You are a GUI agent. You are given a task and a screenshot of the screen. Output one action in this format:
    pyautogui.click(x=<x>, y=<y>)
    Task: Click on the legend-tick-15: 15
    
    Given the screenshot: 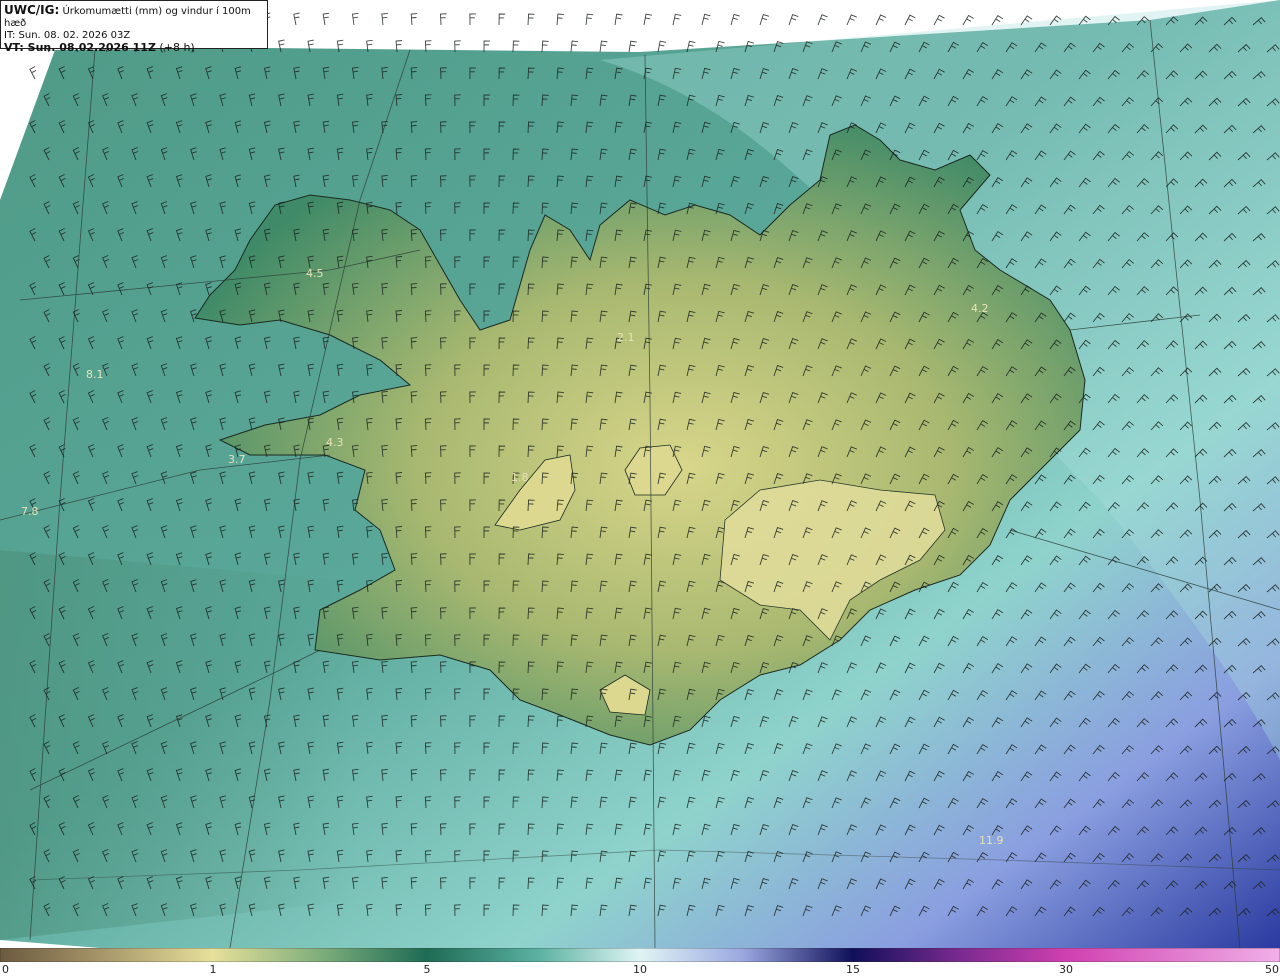 What is the action you would take?
    pyautogui.click(x=853, y=969)
    